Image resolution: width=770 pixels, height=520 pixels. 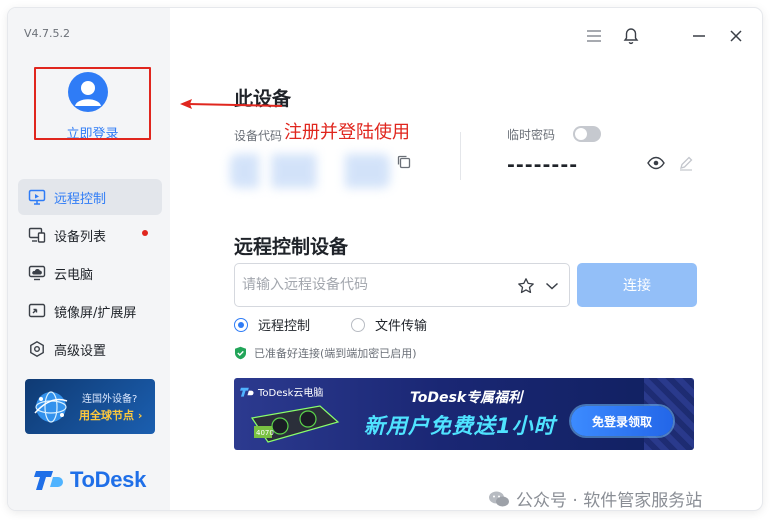 I want to click on banner-headline: ToDesk专属福利, so click(x=466, y=398).